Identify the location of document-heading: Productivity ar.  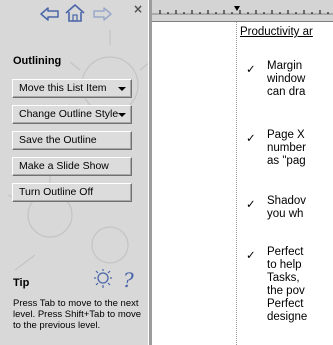
(276, 32).